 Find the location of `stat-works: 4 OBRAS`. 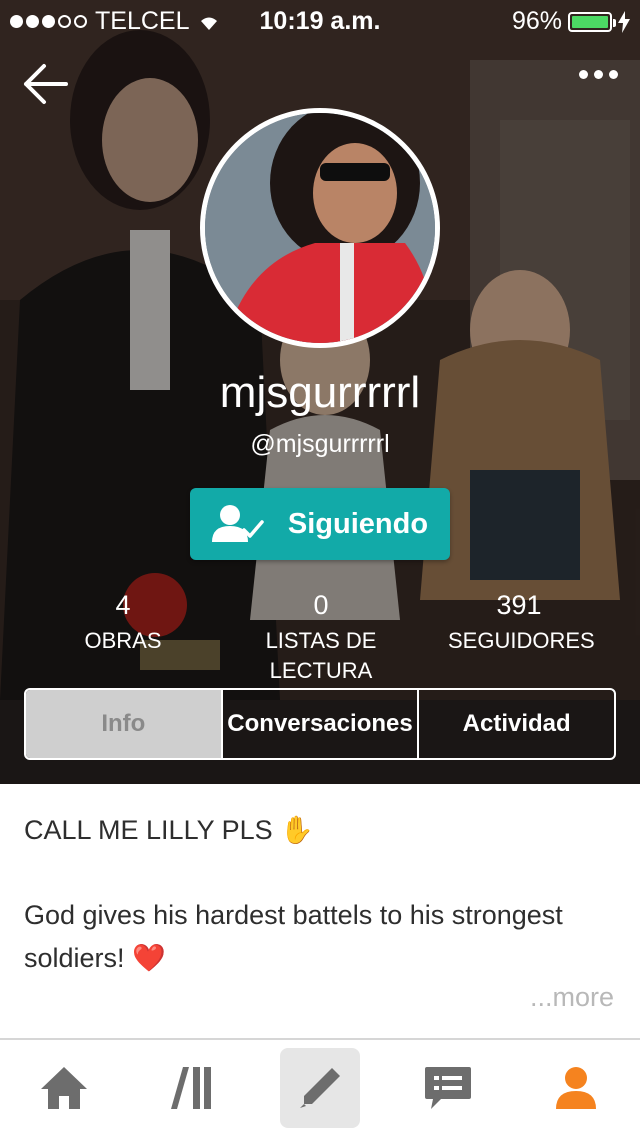

stat-works: 4 OBRAS is located at coordinates (123, 622).